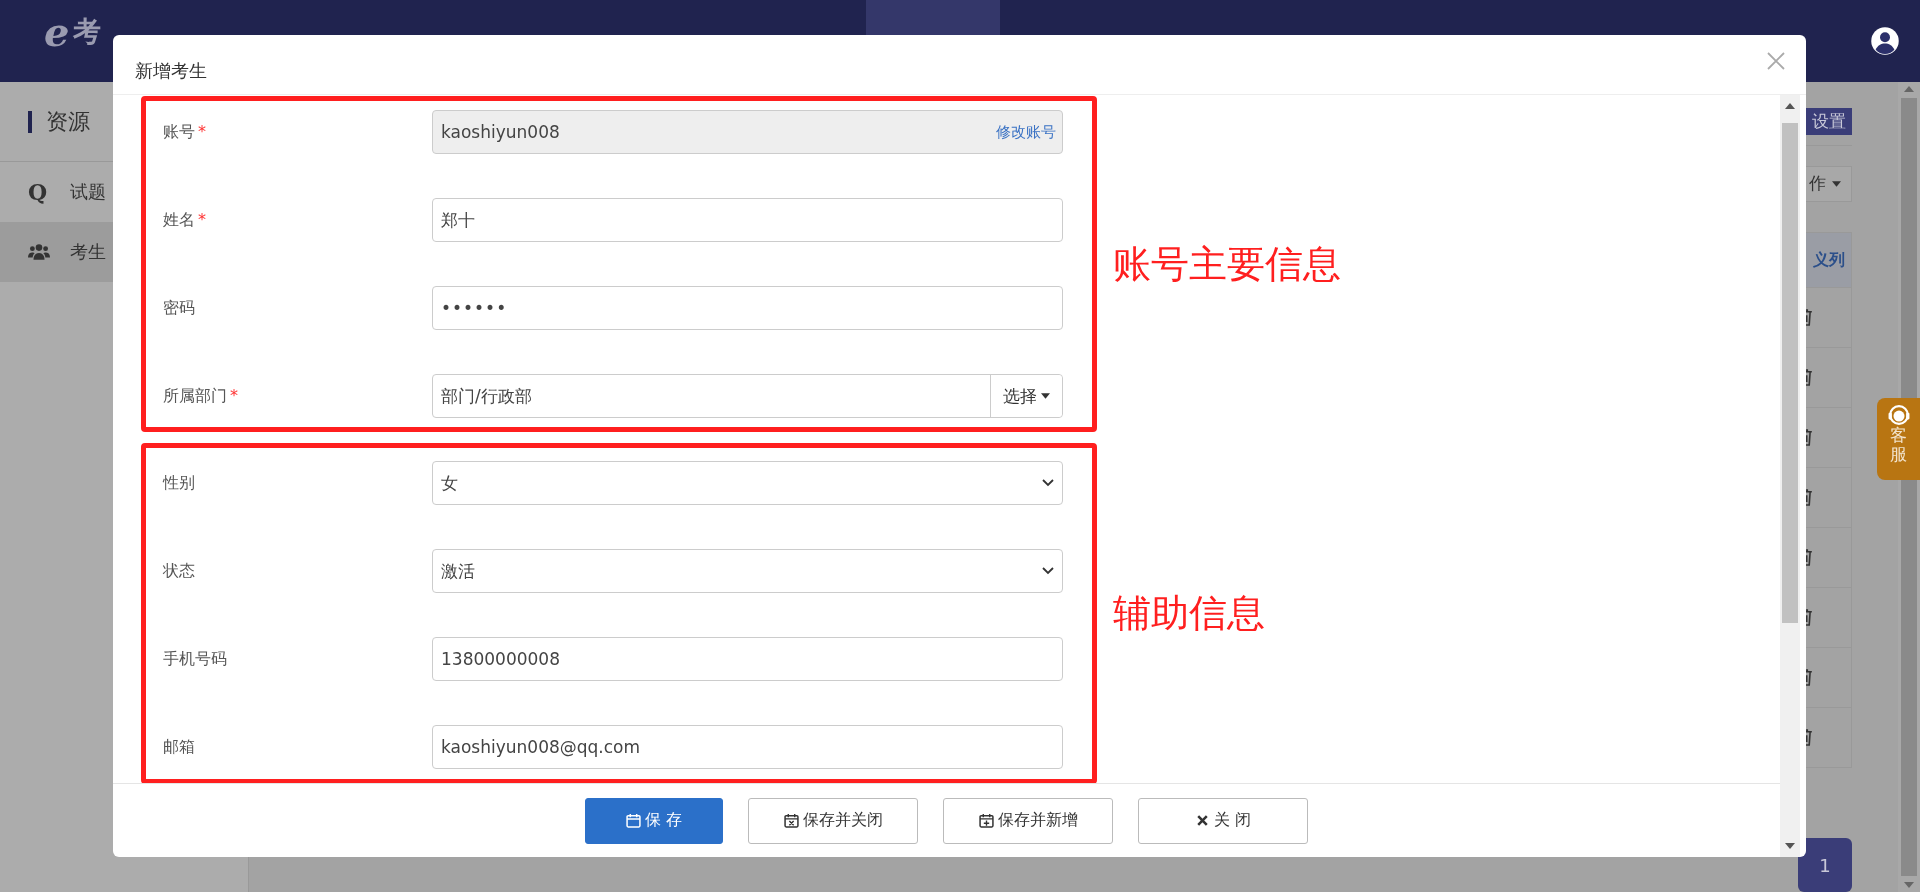 This screenshot has width=1920, height=892. Describe the element at coordinates (747, 220) in the screenshot. I see `input-field: 郑十` at that location.